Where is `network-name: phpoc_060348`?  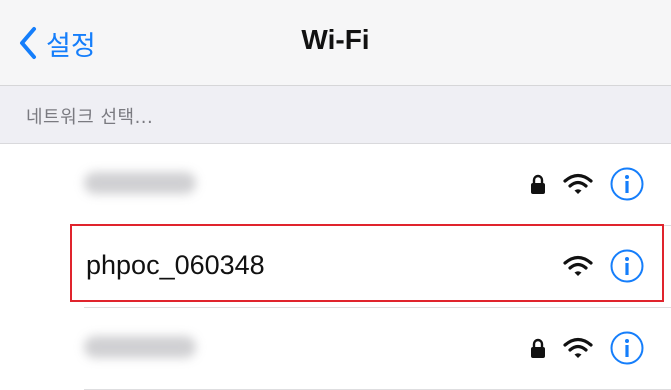 network-name: phpoc_060348 is located at coordinates (175, 265).